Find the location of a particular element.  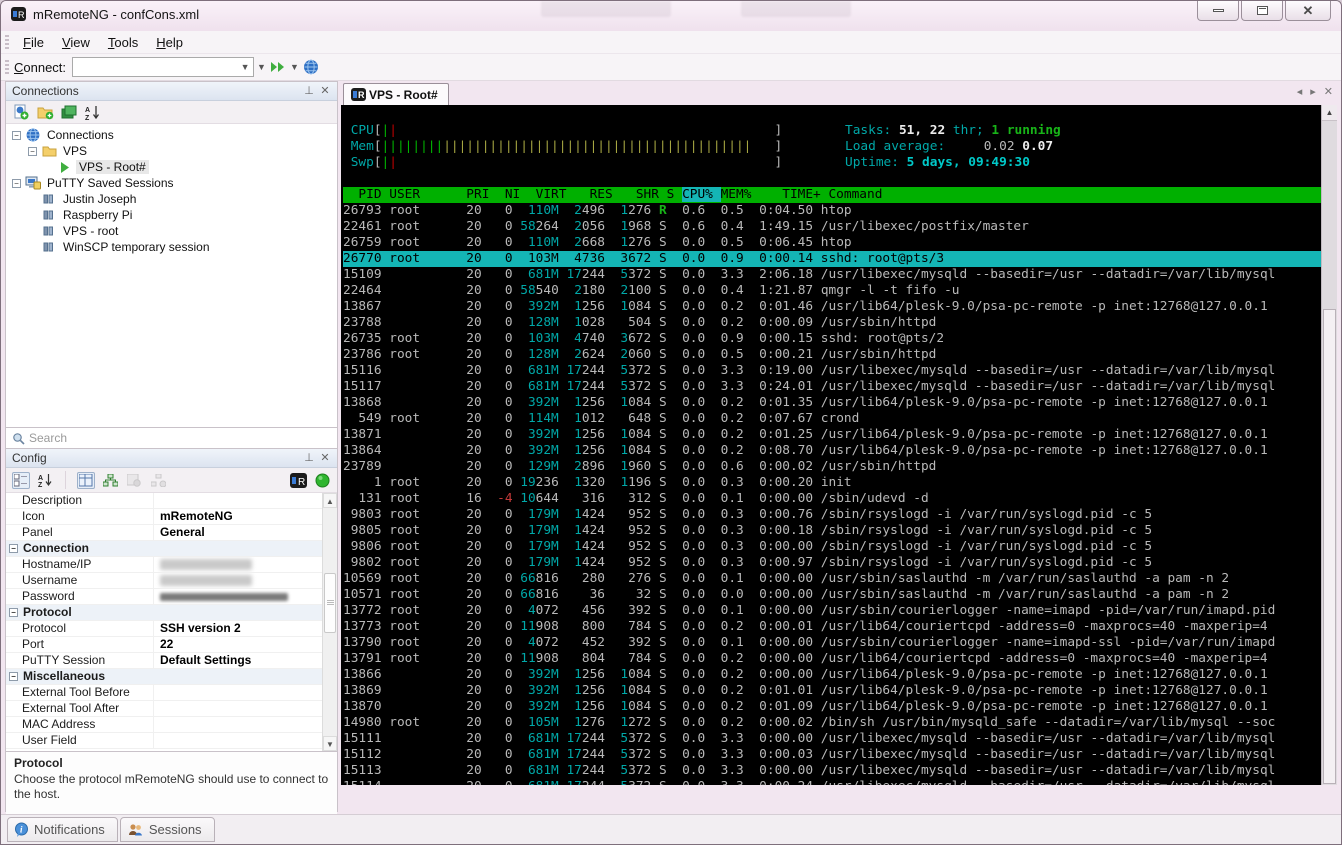

menu-item-tools: Tools is located at coordinates (123, 42).